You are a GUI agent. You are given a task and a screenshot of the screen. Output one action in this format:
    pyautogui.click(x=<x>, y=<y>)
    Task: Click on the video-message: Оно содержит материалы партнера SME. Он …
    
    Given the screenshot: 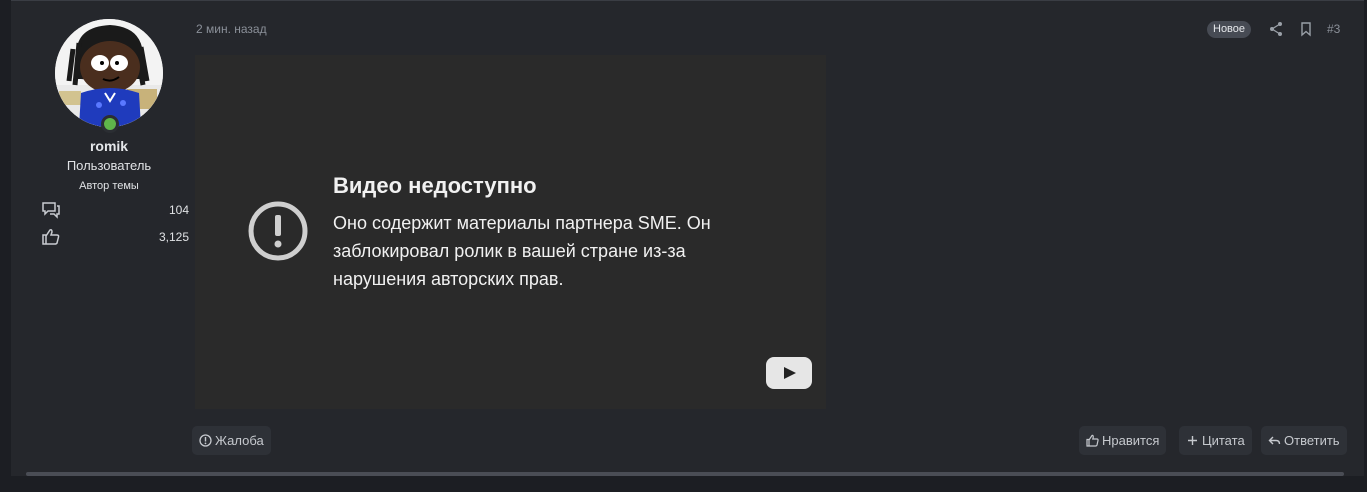 What is the action you would take?
    pyautogui.click(x=522, y=251)
    